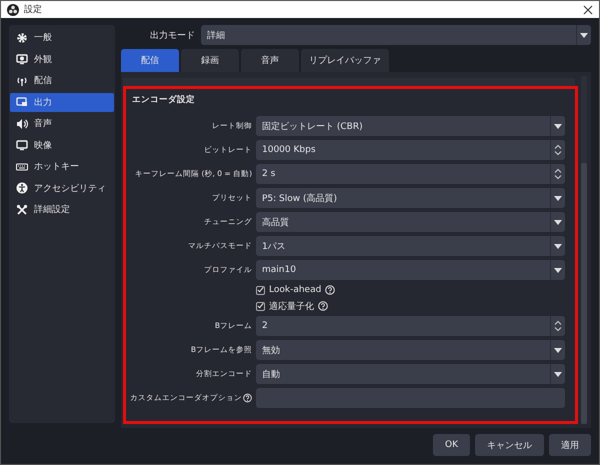 This screenshot has width=600, height=465. What do you see at coordinates (410, 150) in the screenshot?
I see `spin-box: 10000 Kbps` at bounding box center [410, 150].